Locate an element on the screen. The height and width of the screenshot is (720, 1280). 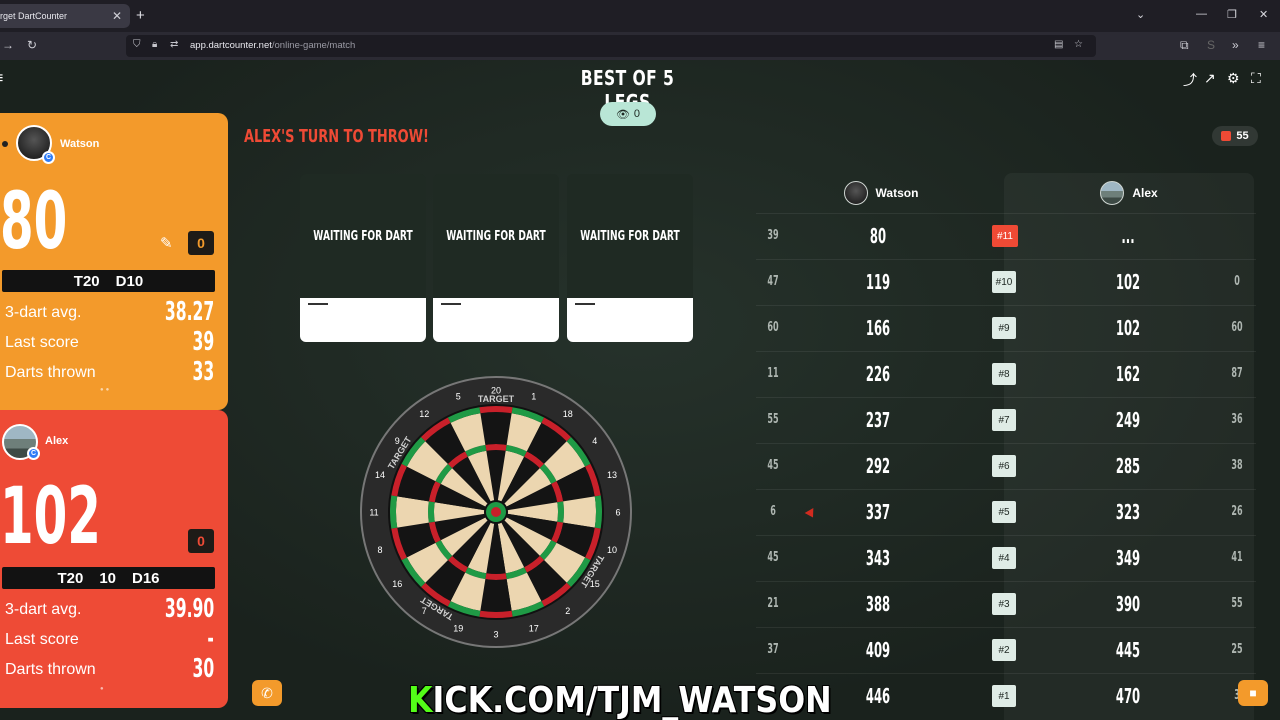
watson-remaining: 226 is located at coordinates (878, 374).